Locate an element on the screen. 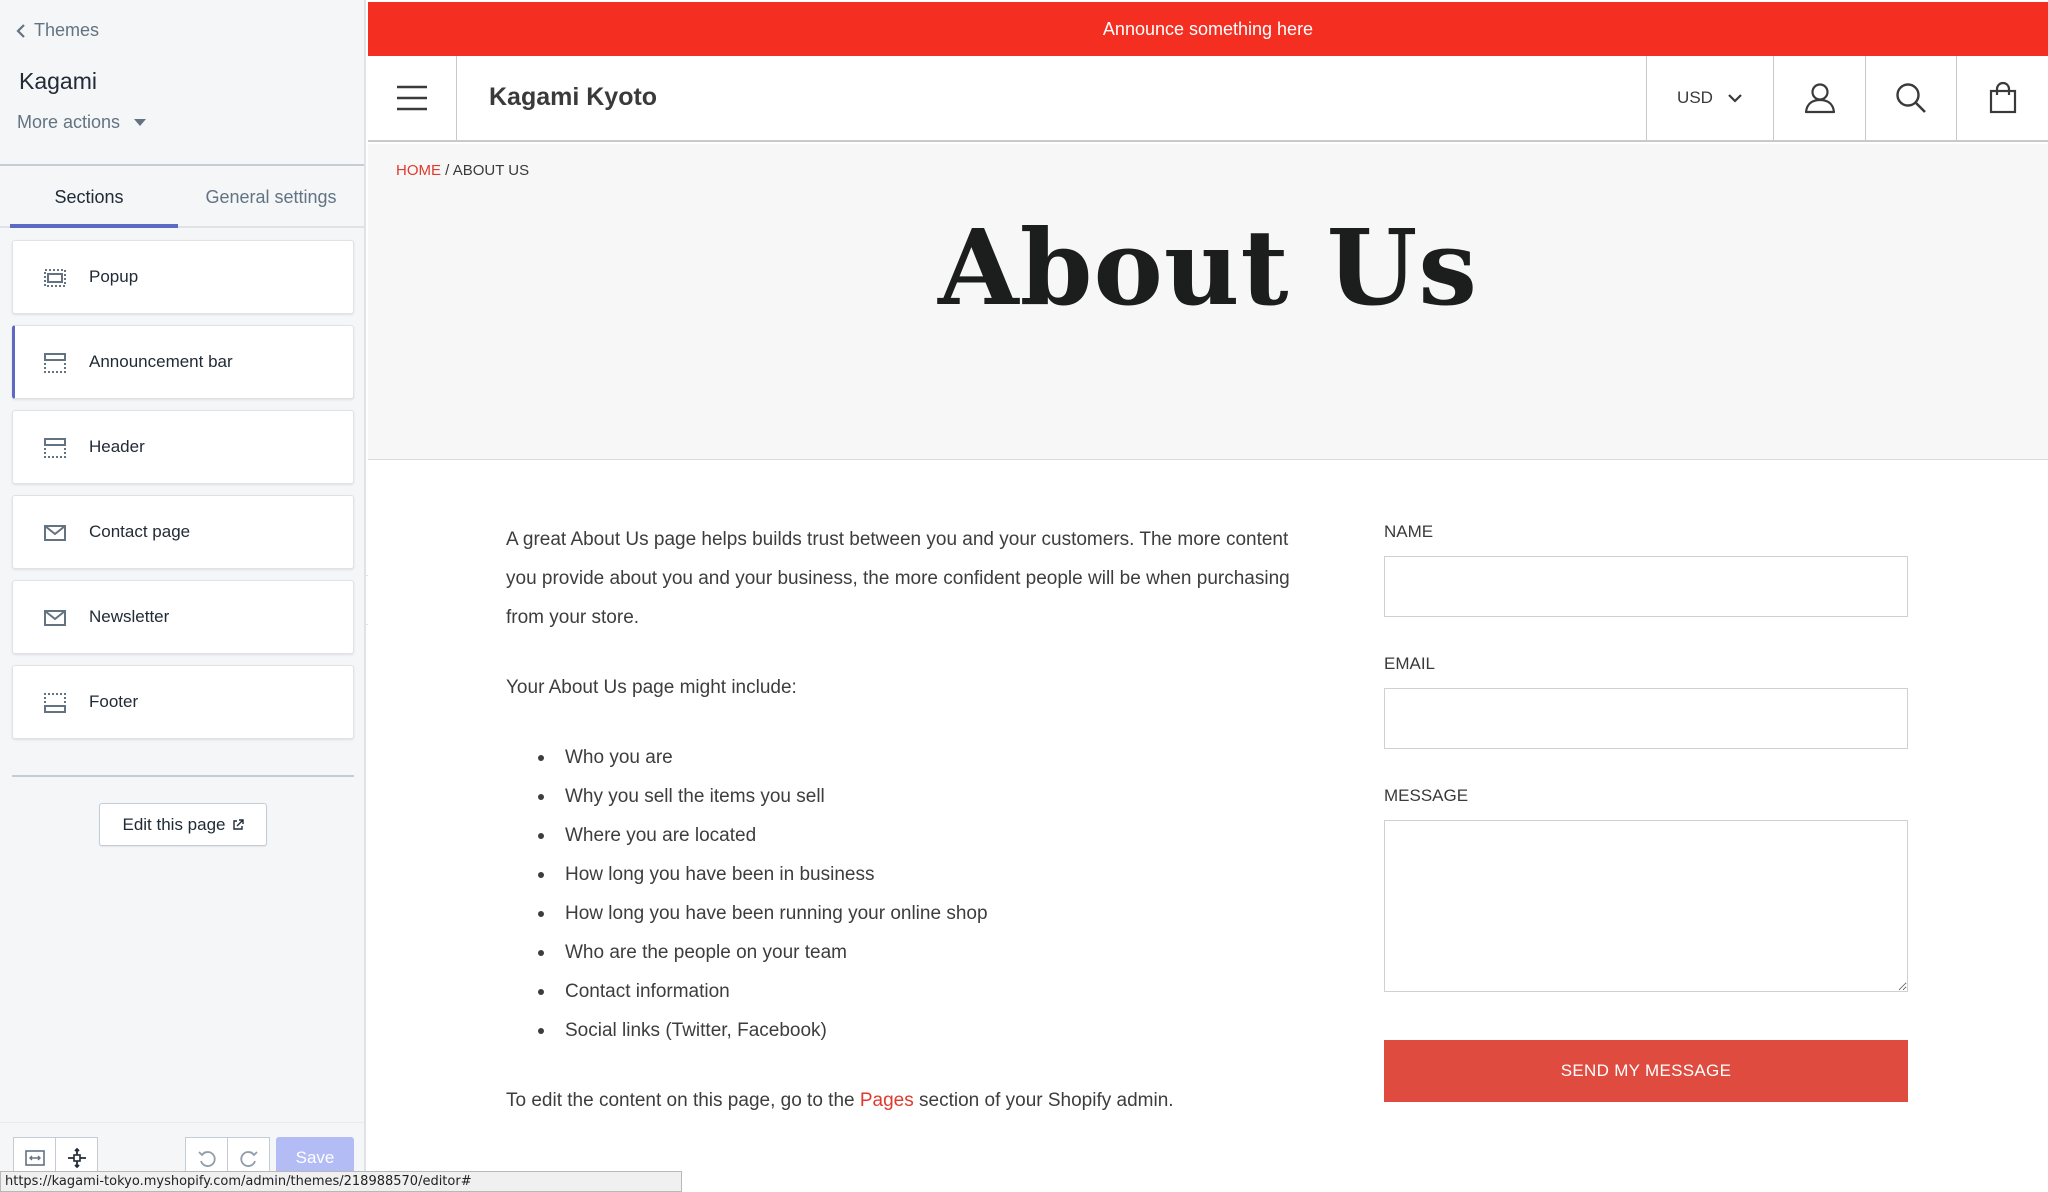 Image resolution: width=2048 pixels, height=1192 pixels. search-icon is located at coordinates (1911, 98).